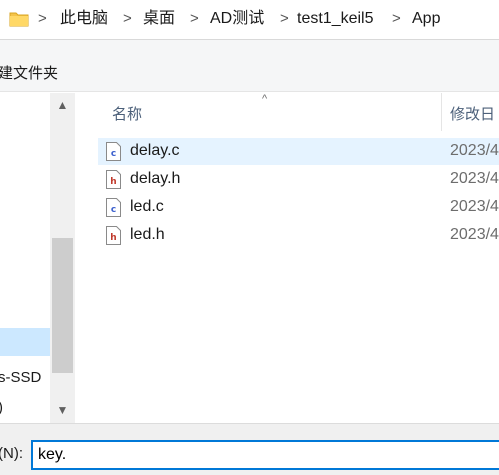 This screenshot has height=475, width=499. What do you see at coordinates (249, 66) in the screenshot?
I see `toolbar: 建文件夹` at bounding box center [249, 66].